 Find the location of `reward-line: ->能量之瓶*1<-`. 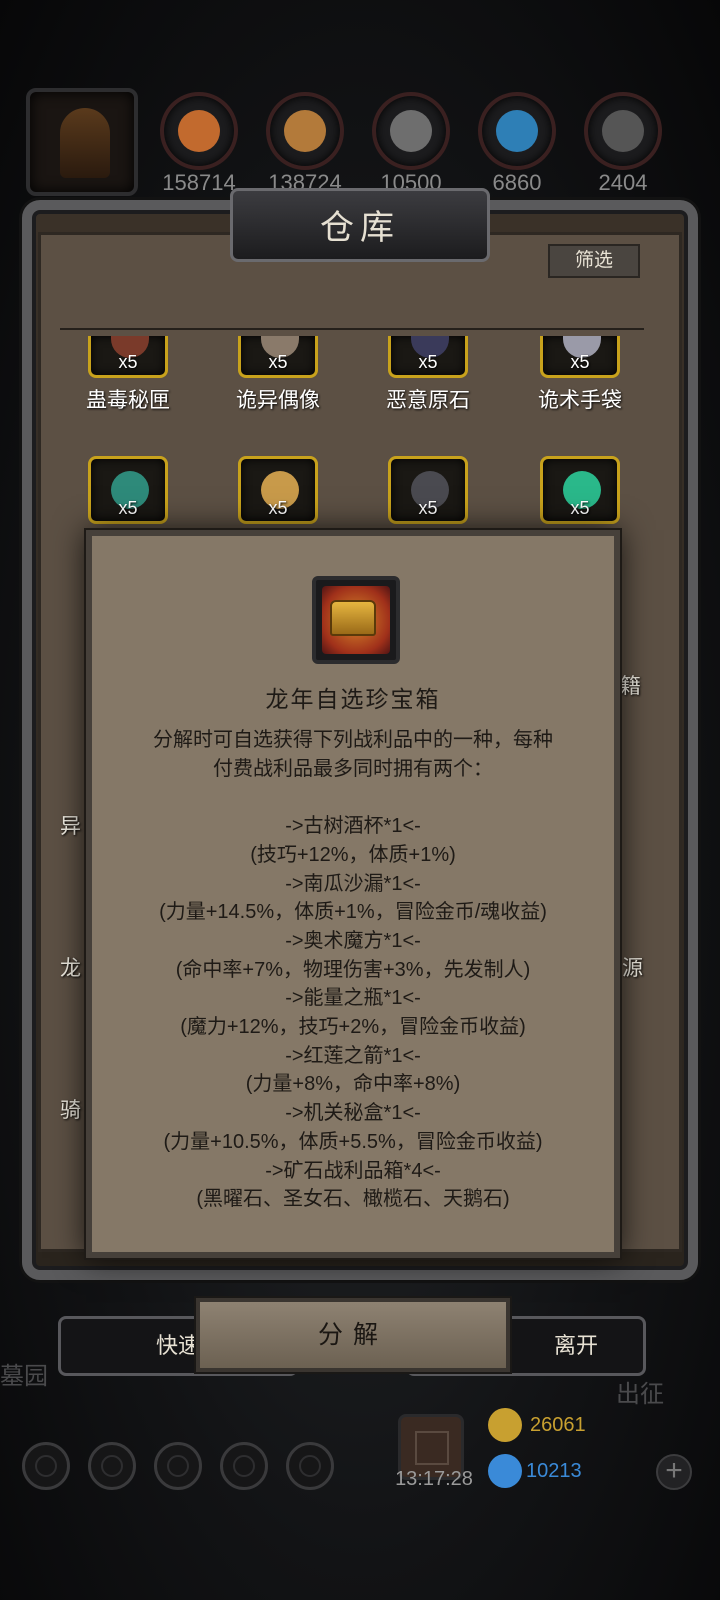

reward-line: ->能量之瓶*1<- is located at coordinates (353, 998).